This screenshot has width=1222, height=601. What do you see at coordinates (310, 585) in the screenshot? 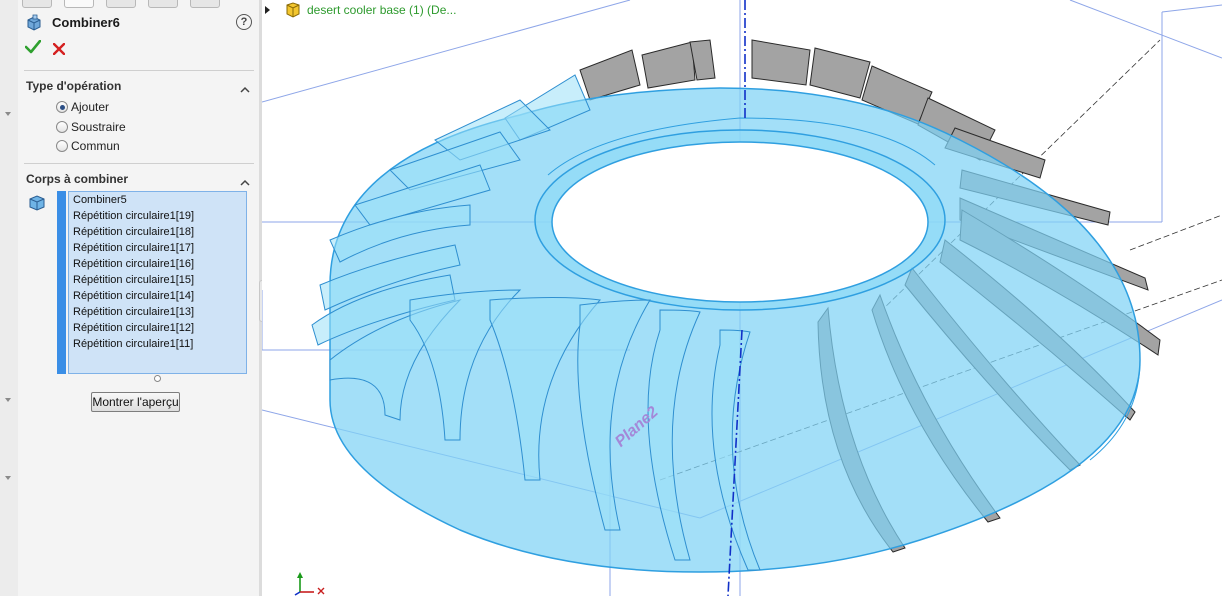
I see `coordinate-triad-icon` at bounding box center [310, 585].